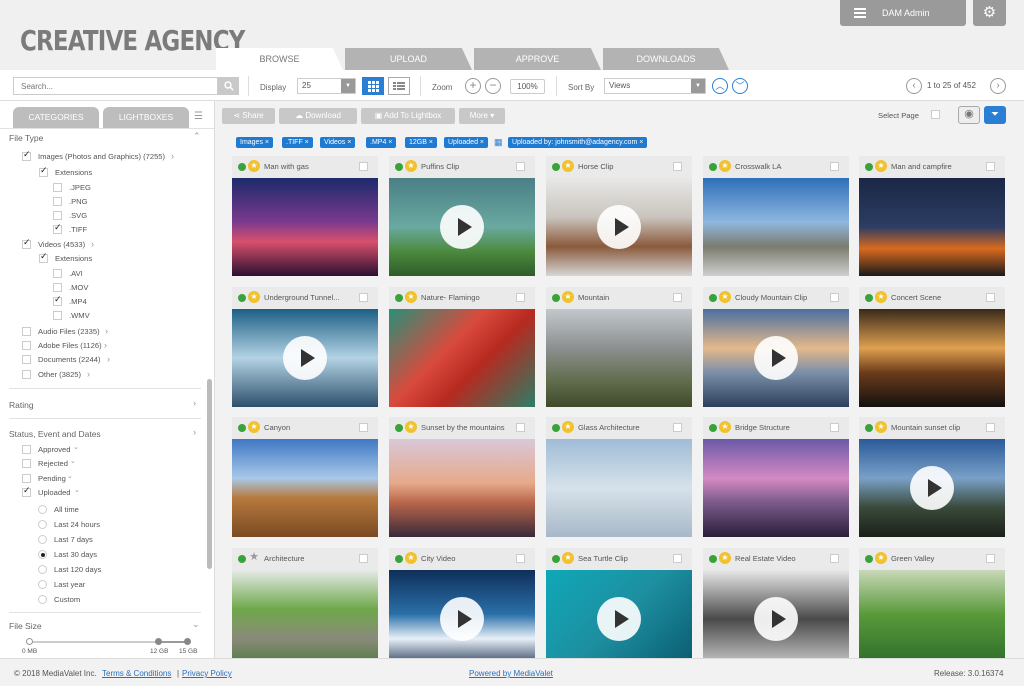  What do you see at coordinates (969, 115) in the screenshot?
I see `preview-toggle-button: ◉` at bounding box center [969, 115].